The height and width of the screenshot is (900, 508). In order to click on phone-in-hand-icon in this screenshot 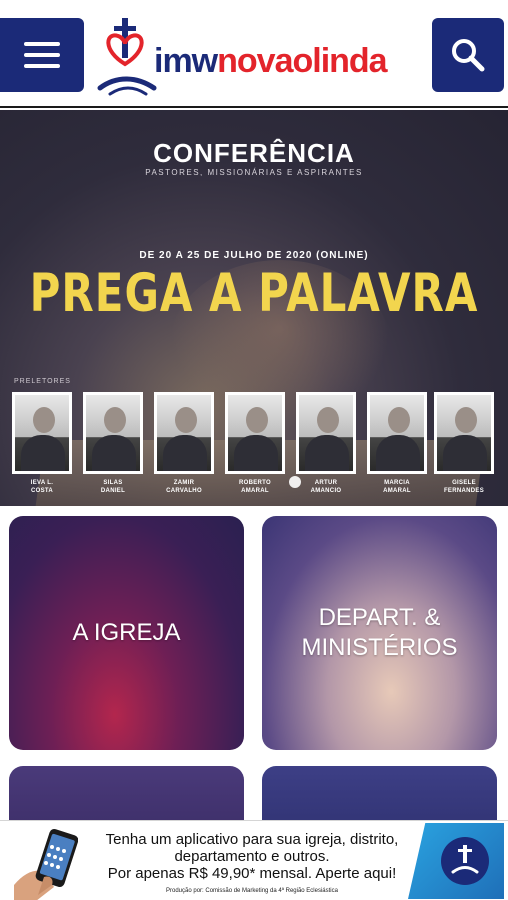, I will do `click(46, 864)`.